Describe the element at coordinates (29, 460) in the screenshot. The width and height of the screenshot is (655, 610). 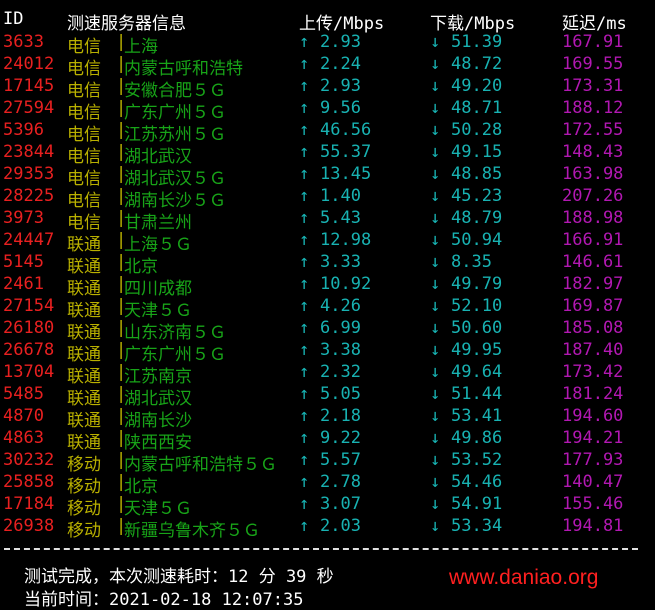
I see `server-id: 30232` at that location.